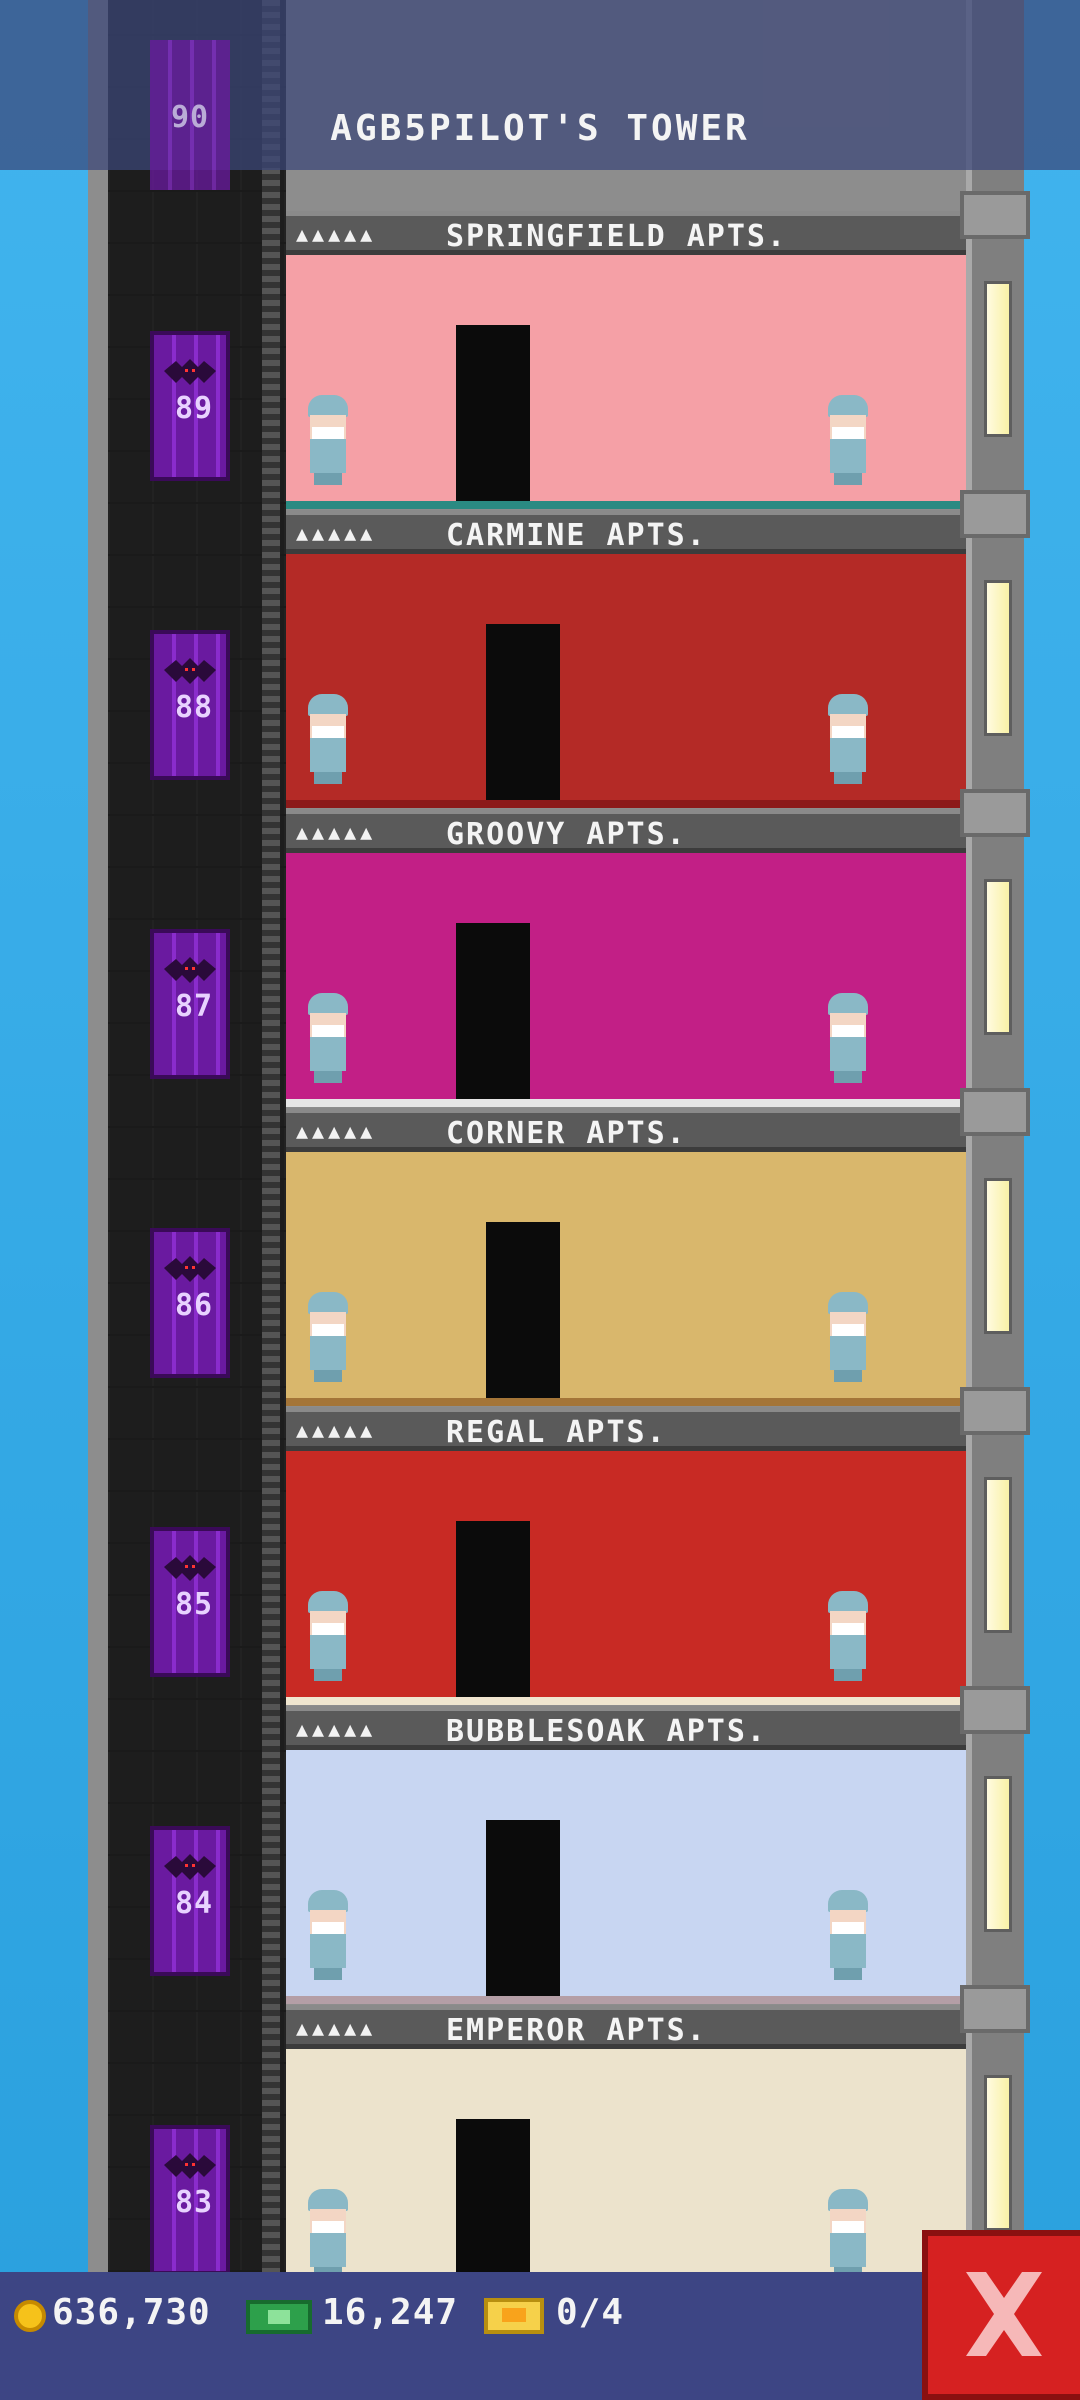 Image resolution: width=1080 pixels, height=2400 pixels. Describe the element at coordinates (590, 2312) in the screenshot. I see `tickets-count: 0/4` at that location.